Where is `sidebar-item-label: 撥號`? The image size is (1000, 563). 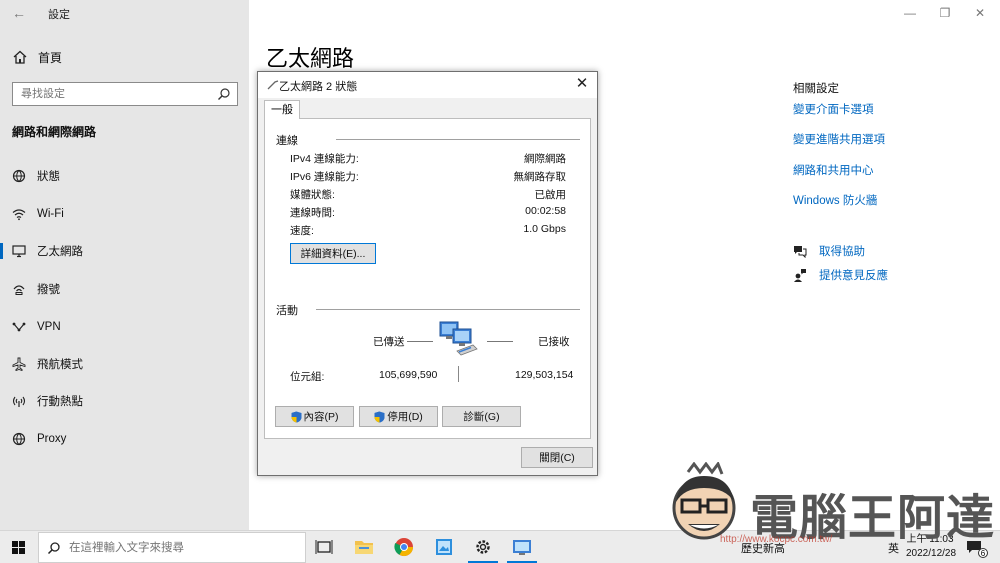 sidebar-item-label: 撥號 is located at coordinates (48, 290).